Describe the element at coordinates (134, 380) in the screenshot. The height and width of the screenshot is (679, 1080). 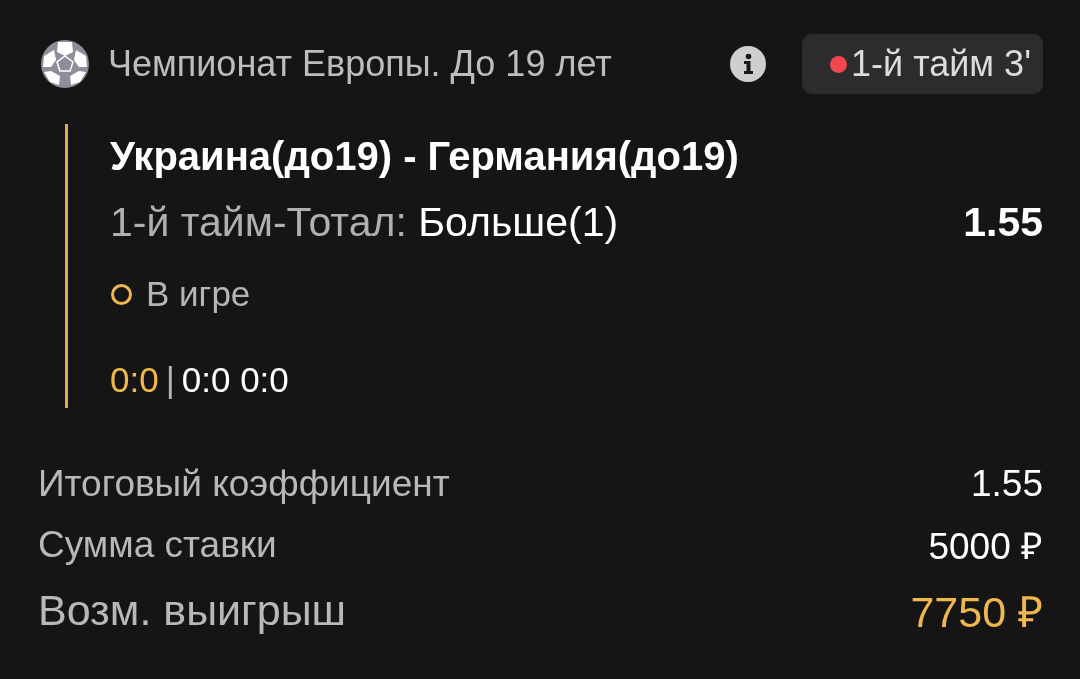
I see `current-score: 0:0` at that location.